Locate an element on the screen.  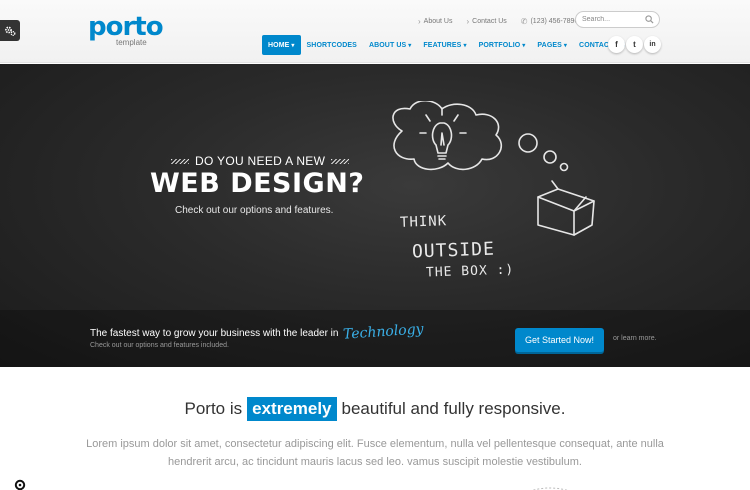
tagline-script: Technology is located at coordinates (384, 332).